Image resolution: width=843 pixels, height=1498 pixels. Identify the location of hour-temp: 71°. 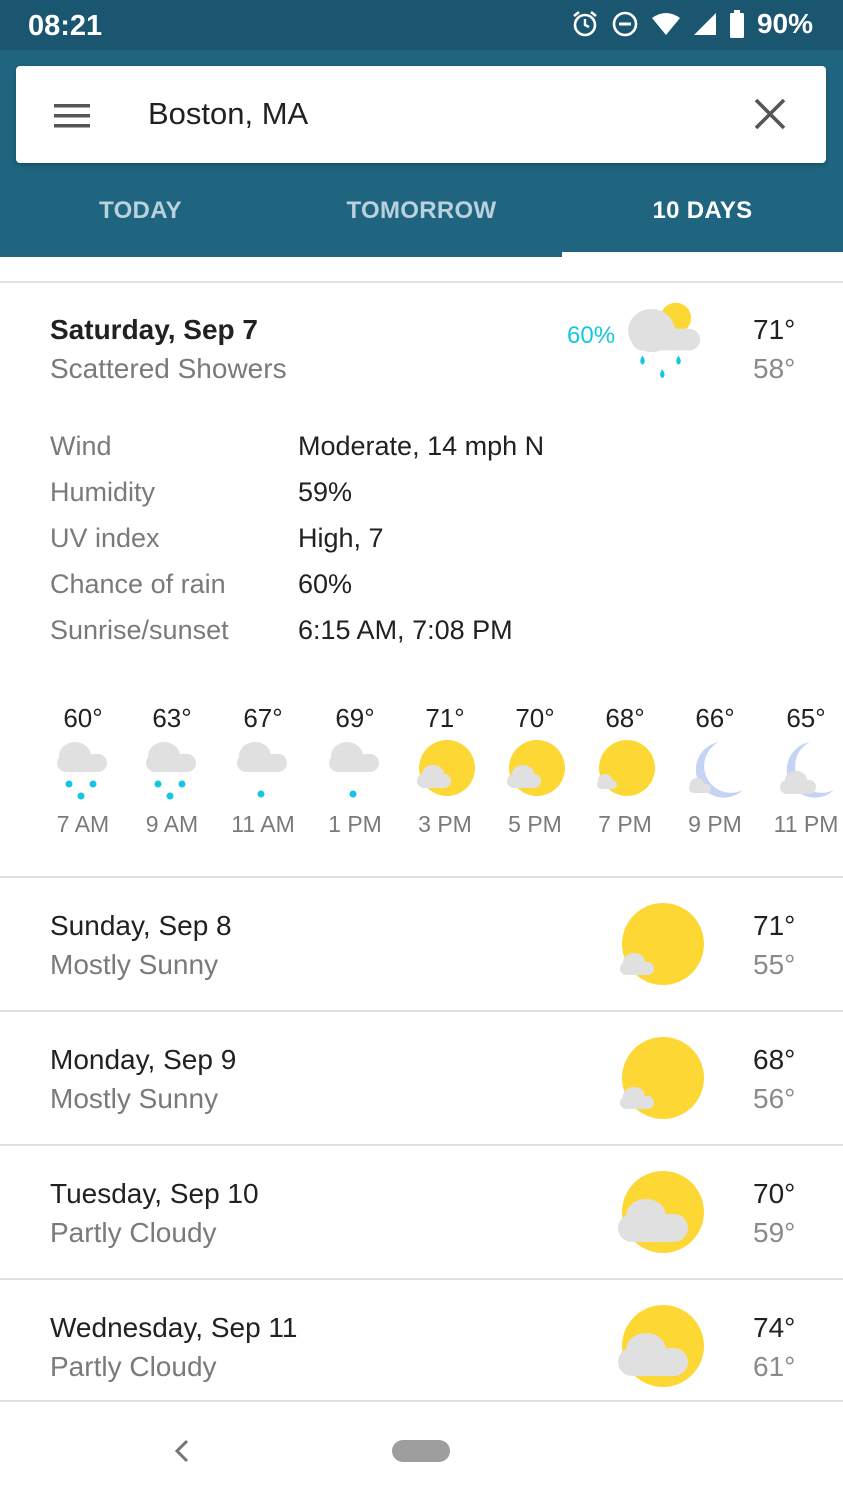
(445, 718).